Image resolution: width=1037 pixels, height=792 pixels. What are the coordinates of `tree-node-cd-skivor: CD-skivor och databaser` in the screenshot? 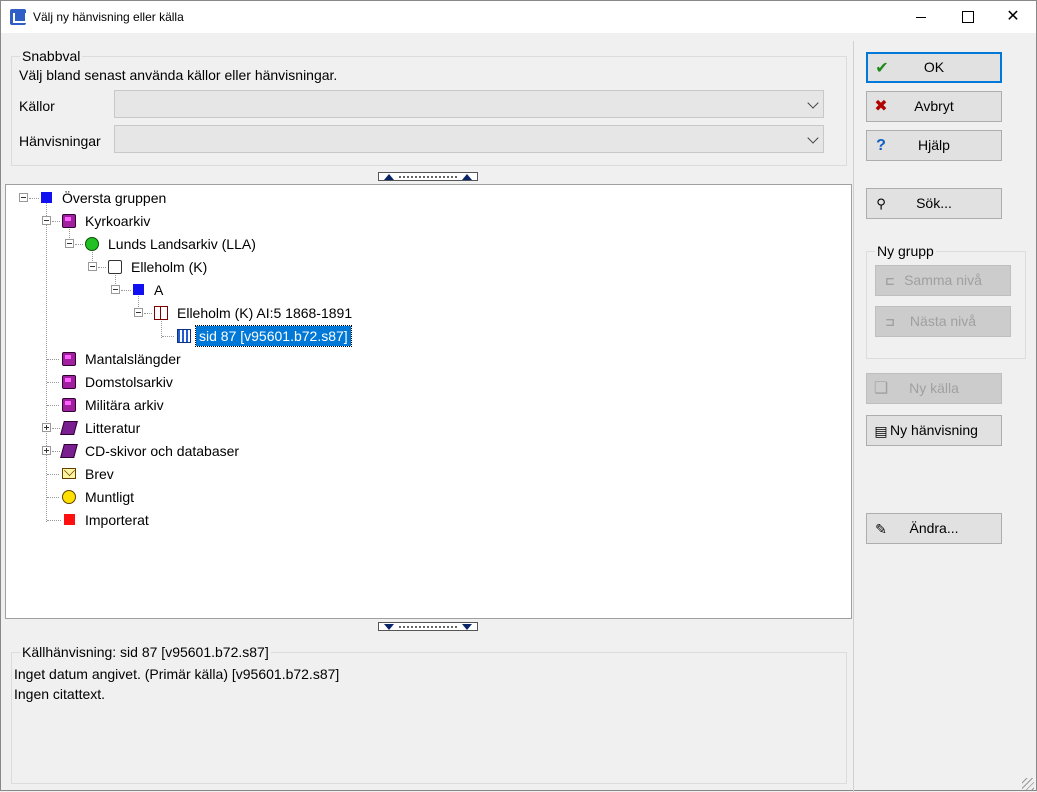 It's located at (206, 451).